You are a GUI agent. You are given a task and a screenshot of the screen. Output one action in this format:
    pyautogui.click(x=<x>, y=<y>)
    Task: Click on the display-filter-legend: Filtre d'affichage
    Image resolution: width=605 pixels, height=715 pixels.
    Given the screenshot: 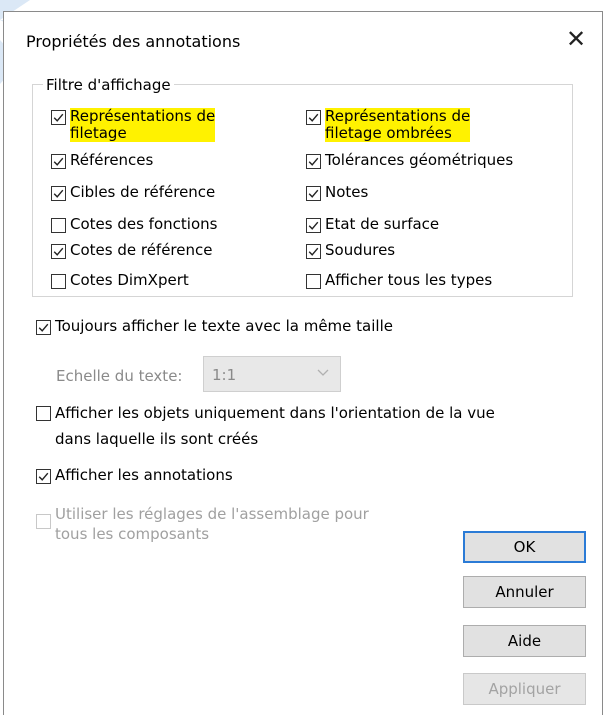 What is the action you would take?
    pyautogui.click(x=108, y=85)
    